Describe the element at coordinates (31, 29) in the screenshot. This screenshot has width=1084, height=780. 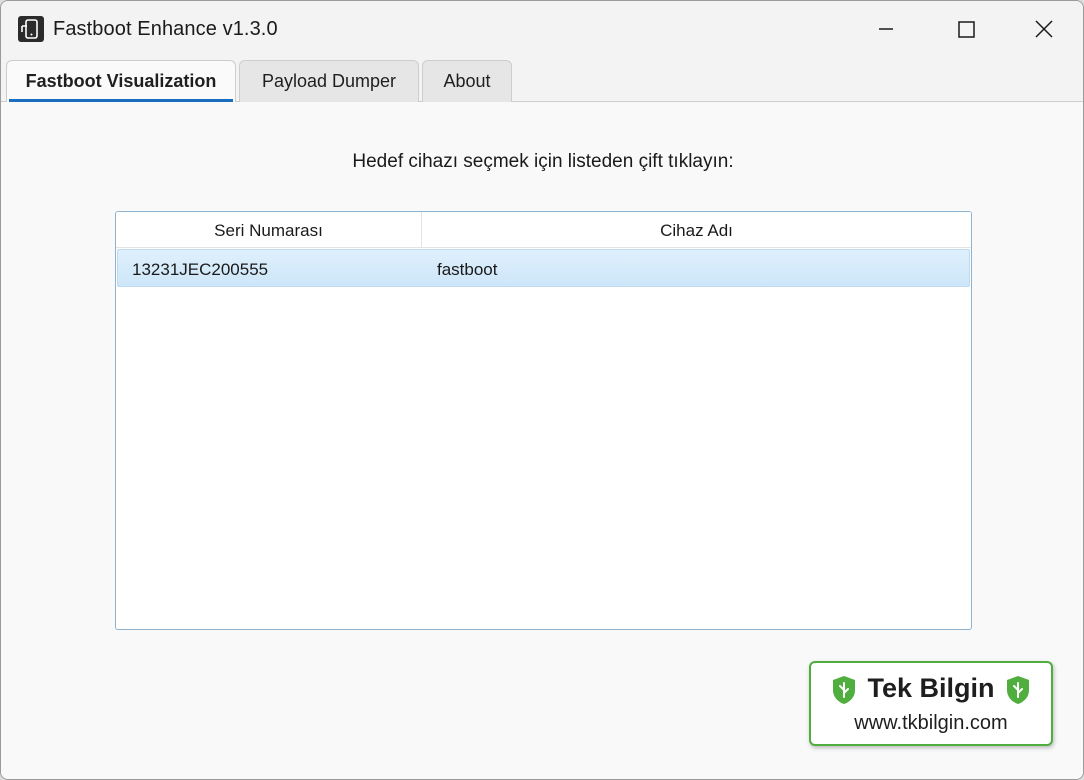
I see `phone-app-icon` at that location.